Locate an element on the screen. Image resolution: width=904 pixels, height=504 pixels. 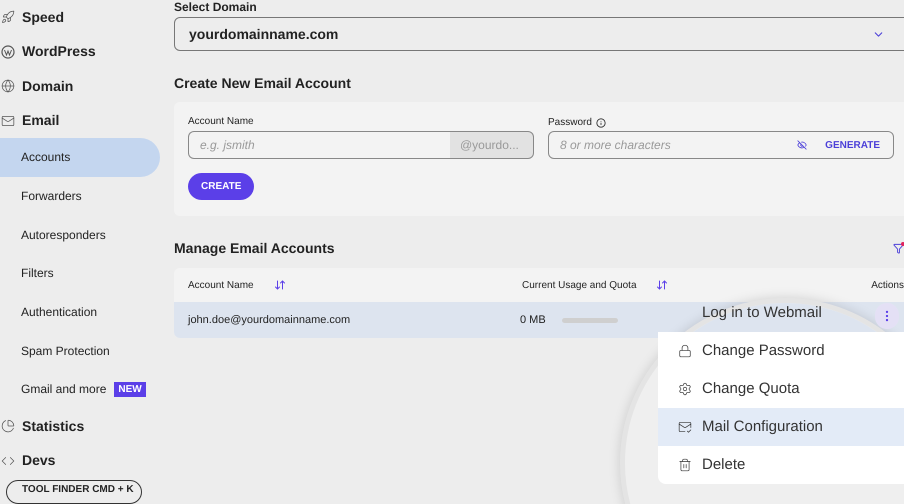
info-icon is located at coordinates (601, 123).